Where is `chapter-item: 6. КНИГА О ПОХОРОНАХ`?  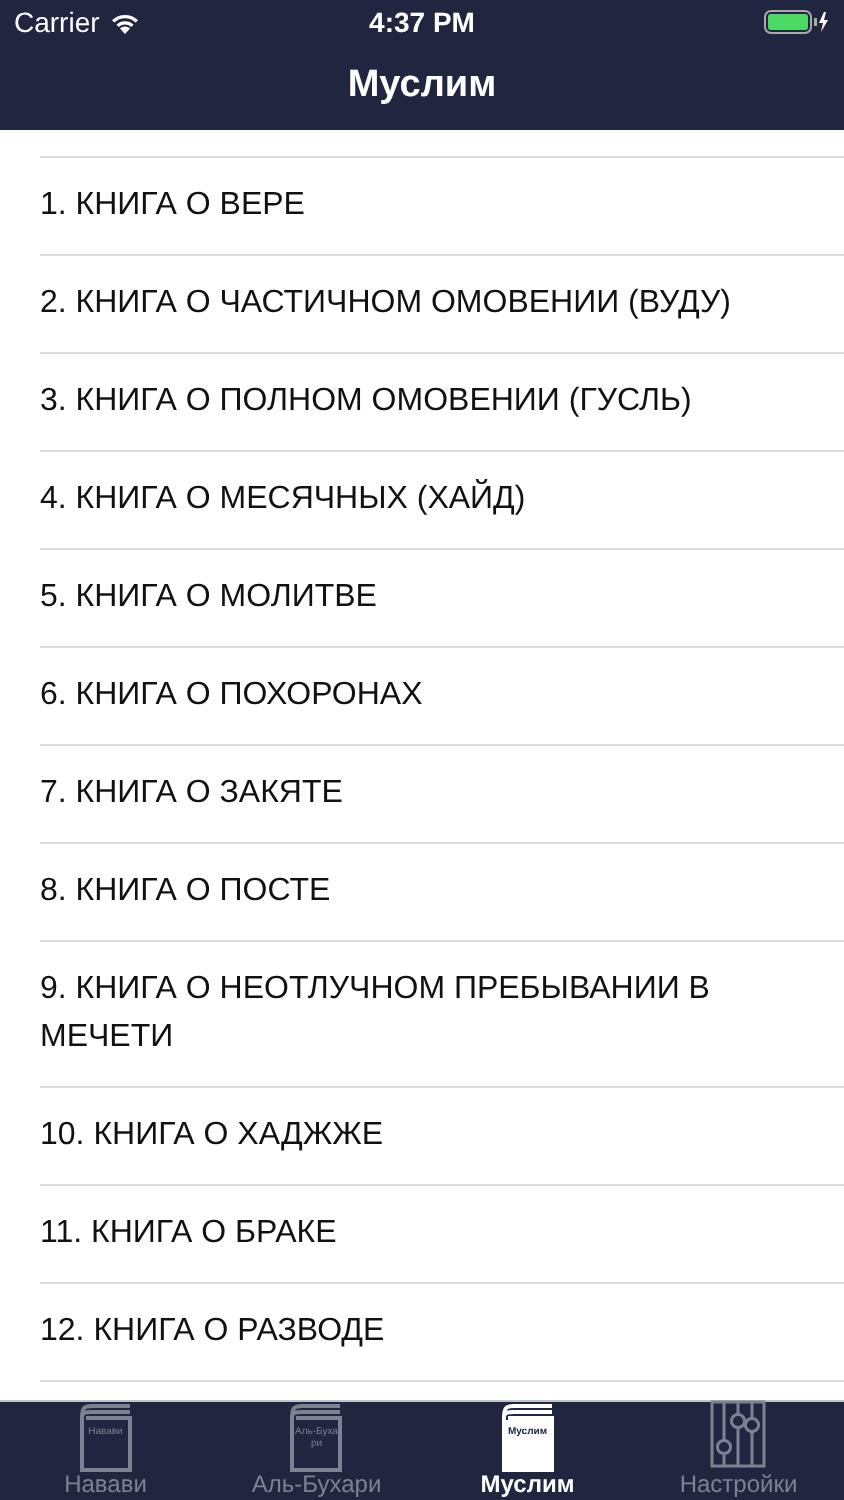 chapter-item: 6. КНИГА О ПОХОРОНАХ is located at coordinates (400, 696).